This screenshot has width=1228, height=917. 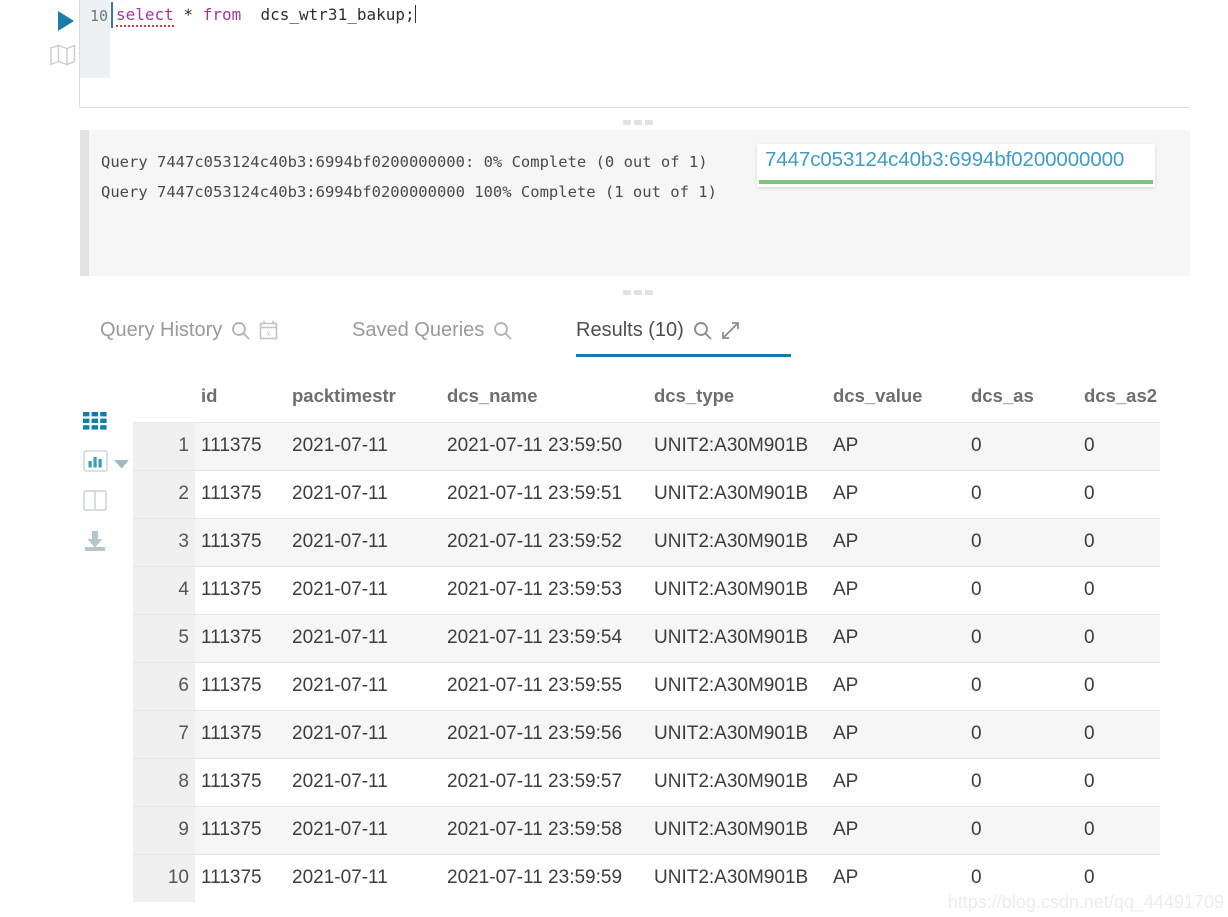 I want to click on splitter-handle-results, so click(x=638, y=292).